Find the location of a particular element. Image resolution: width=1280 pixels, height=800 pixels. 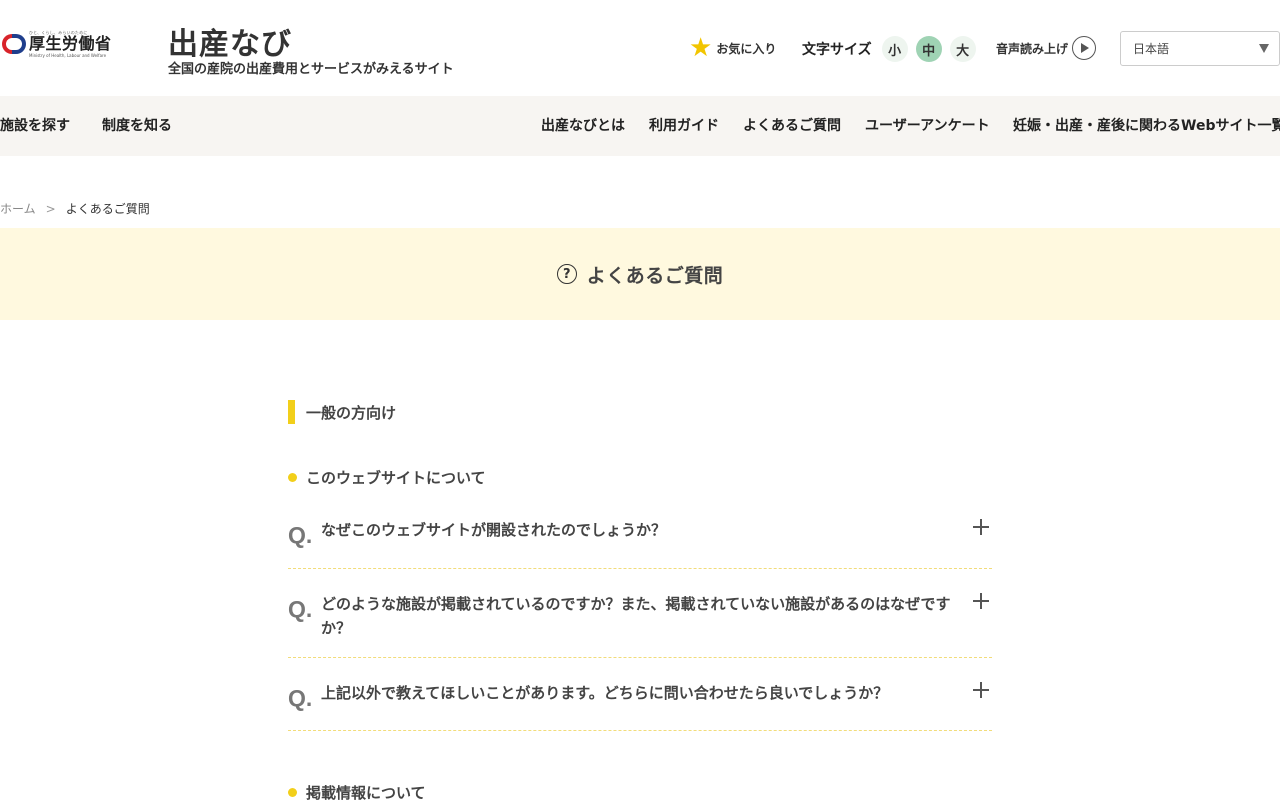

nav-item-find-facility: 施設を探す is located at coordinates (35, 126).